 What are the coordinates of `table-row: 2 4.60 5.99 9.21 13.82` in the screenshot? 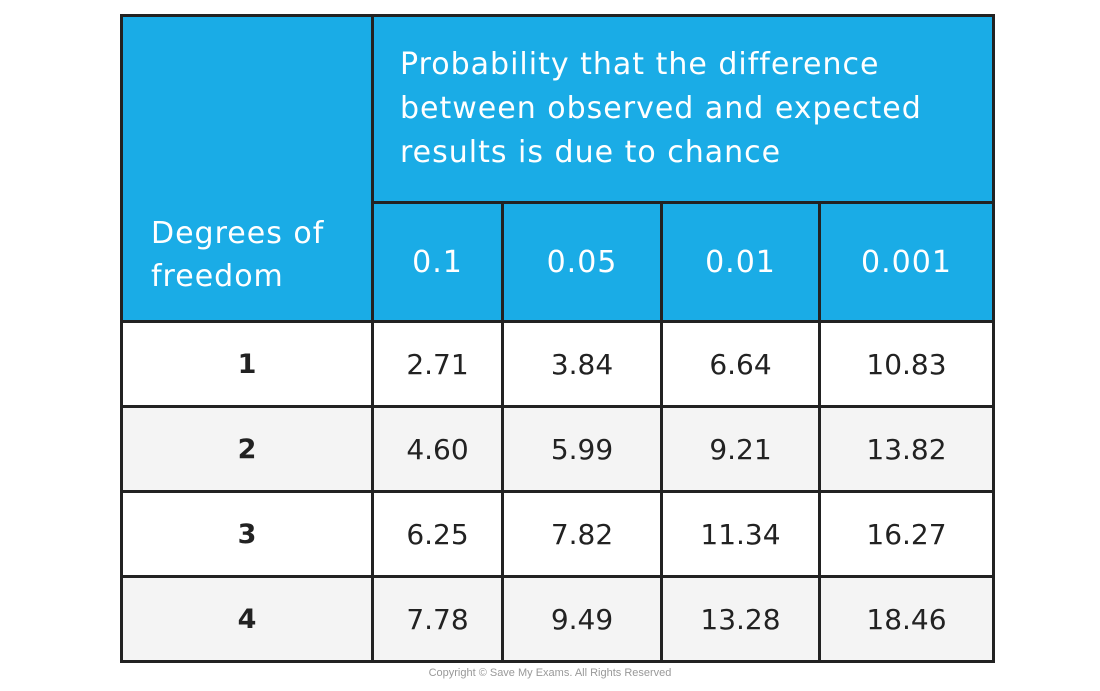 It's located at (557, 449).